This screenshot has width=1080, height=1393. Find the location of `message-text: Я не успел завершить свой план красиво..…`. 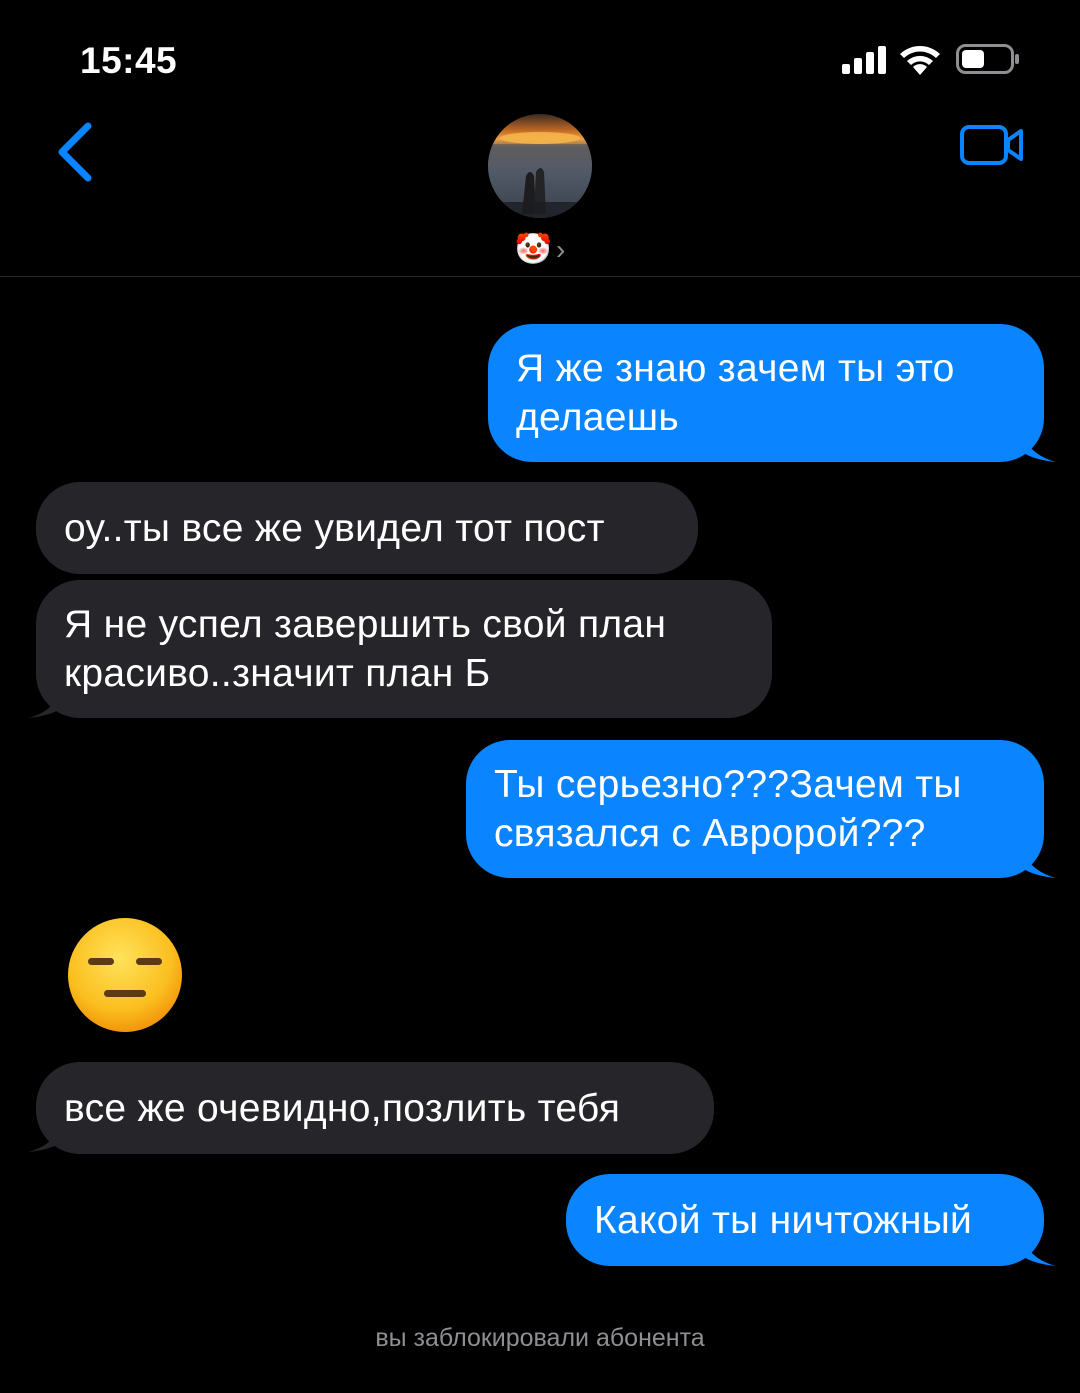

message-text: Я не успел завершить свой план красиво..… is located at coordinates (365, 649).